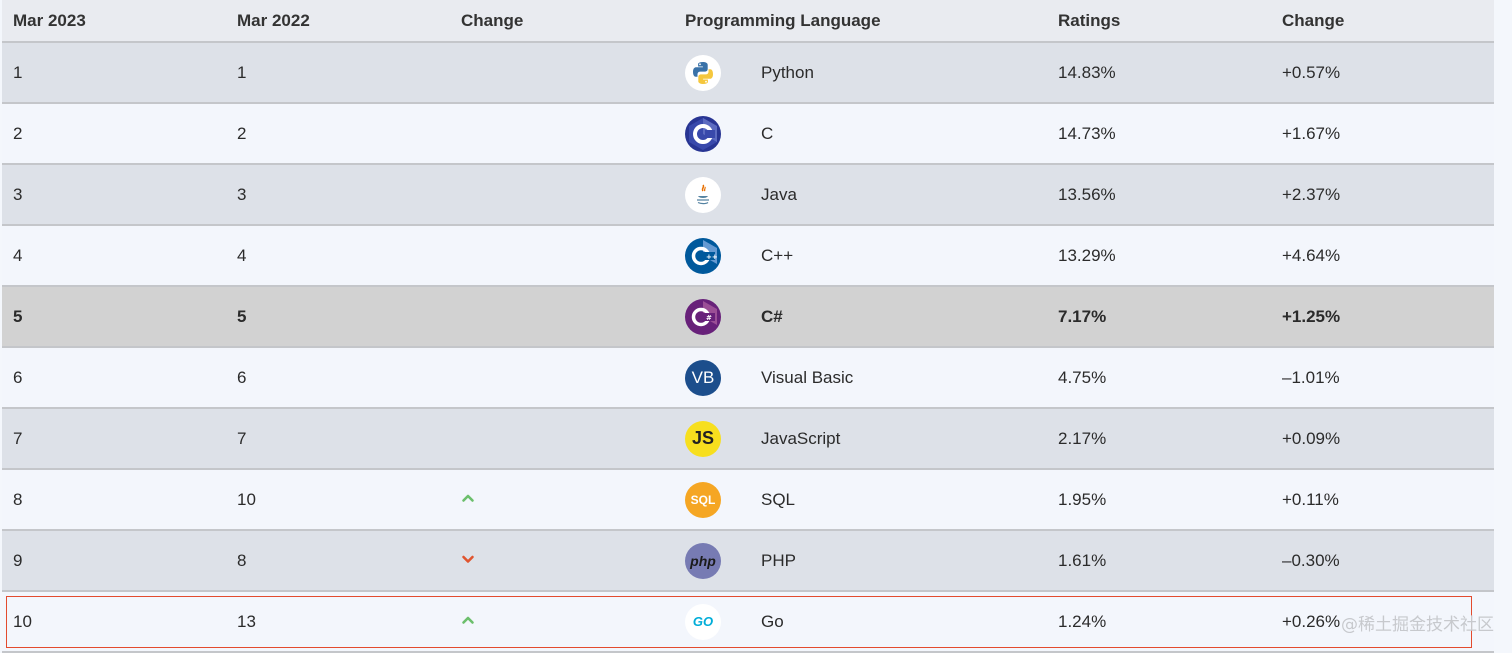 The height and width of the screenshot is (653, 1512). I want to click on go-logo-text: GO, so click(703, 621).